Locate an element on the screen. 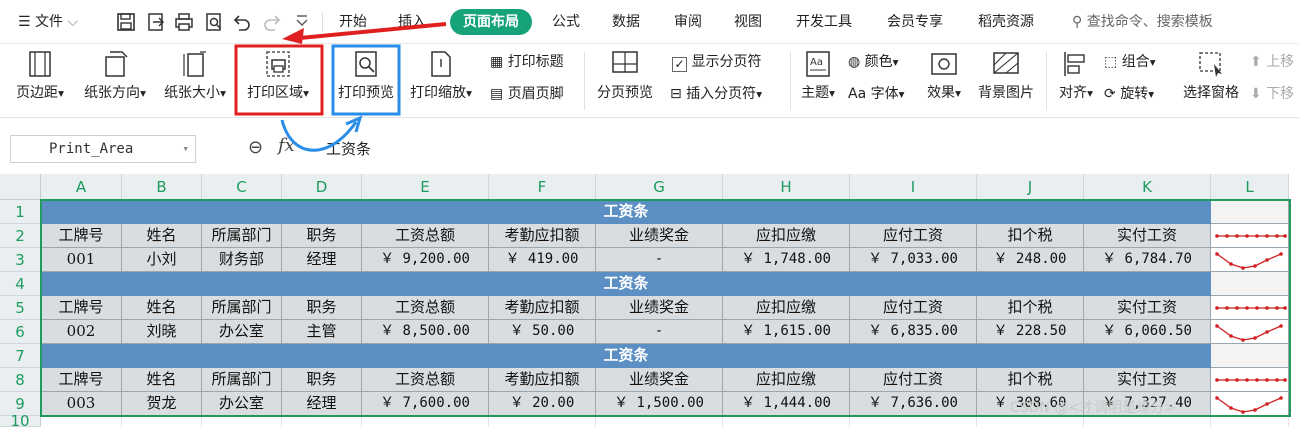 Image resolution: width=1299 pixels, height=427 pixels. insert-page-break-button: ⊟ 插入分页符▾ is located at coordinates (716, 94).